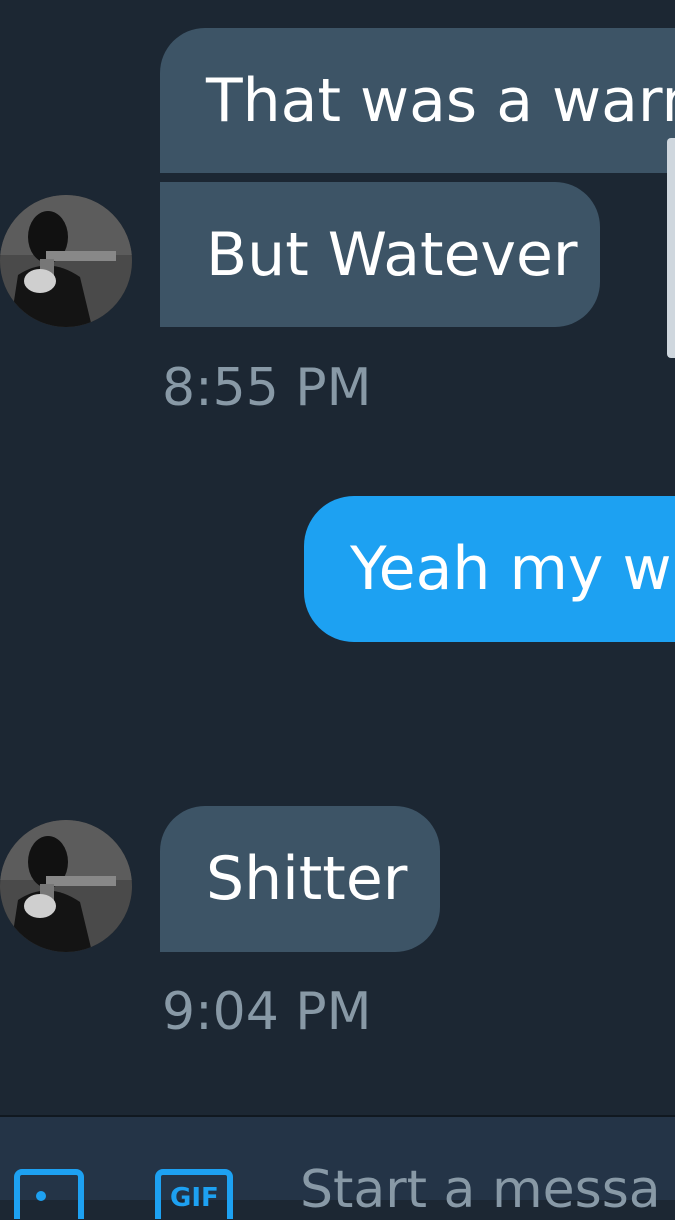  I want to click on message-input: Start a messa, so click(480, 1190).